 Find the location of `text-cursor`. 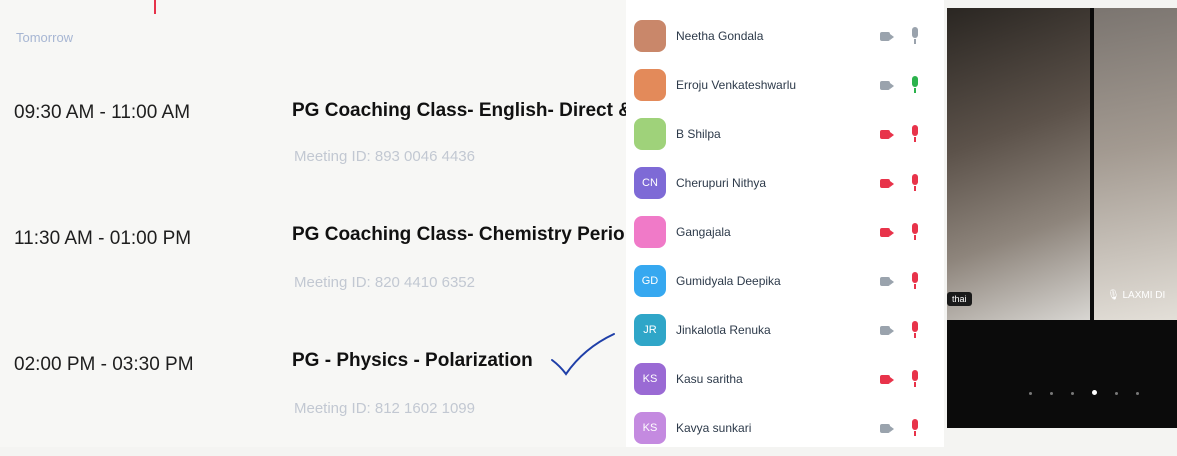

text-cursor is located at coordinates (155, 7).